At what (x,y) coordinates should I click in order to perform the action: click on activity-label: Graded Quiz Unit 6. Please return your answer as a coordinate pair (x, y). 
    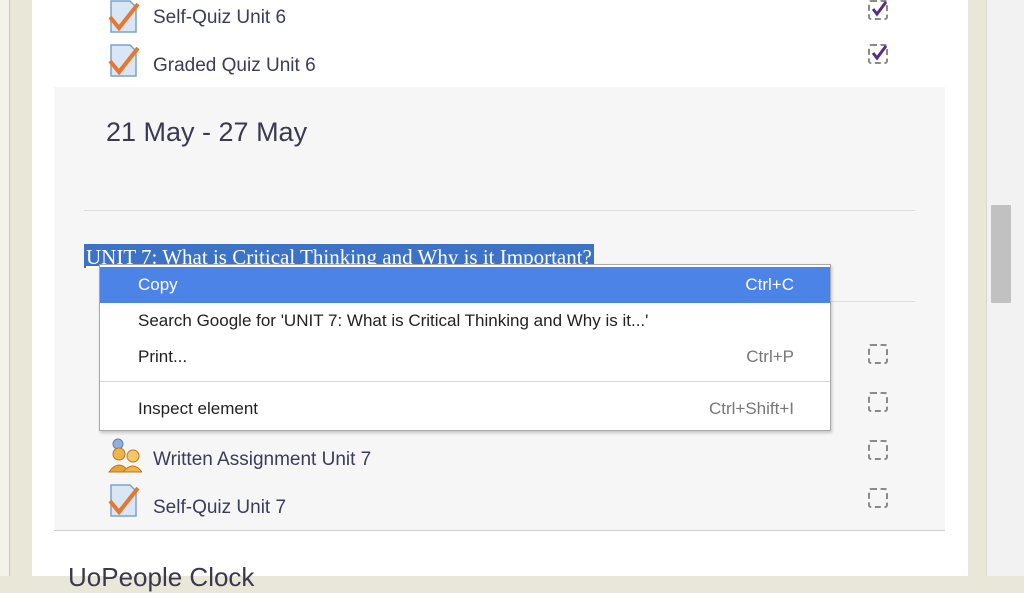
    Looking at the image, I should click on (234, 66).